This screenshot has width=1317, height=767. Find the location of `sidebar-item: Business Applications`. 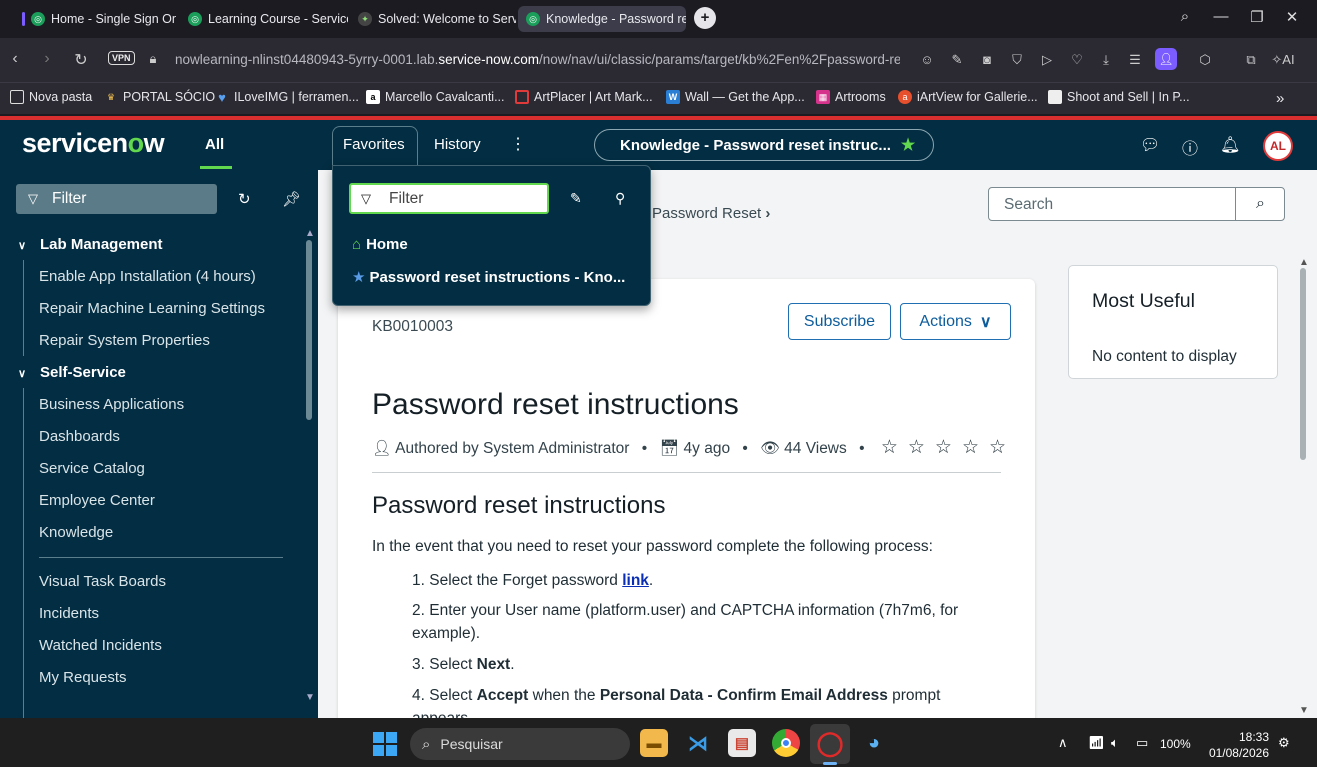

sidebar-item: Business Applications is located at coordinates (111, 404).